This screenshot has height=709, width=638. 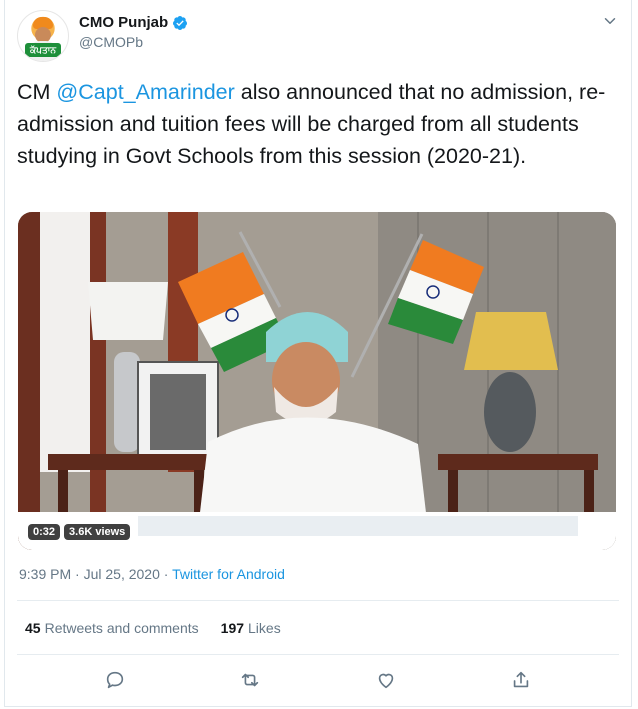 I want to click on video-duration: 0:32, so click(x=44, y=532).